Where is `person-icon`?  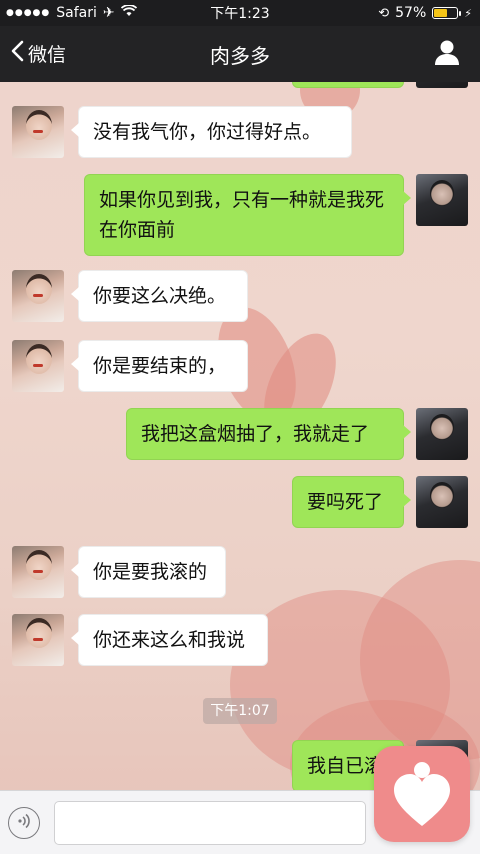
person-icon is located at coordinates (447, 53).